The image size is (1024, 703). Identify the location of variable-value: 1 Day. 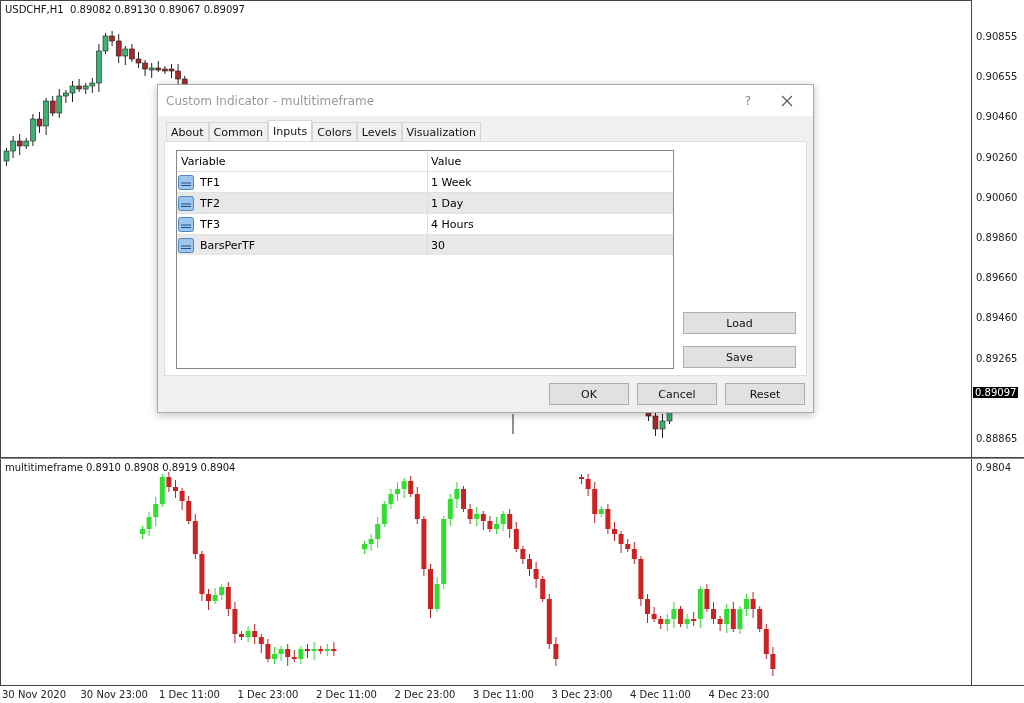
(550, 203).